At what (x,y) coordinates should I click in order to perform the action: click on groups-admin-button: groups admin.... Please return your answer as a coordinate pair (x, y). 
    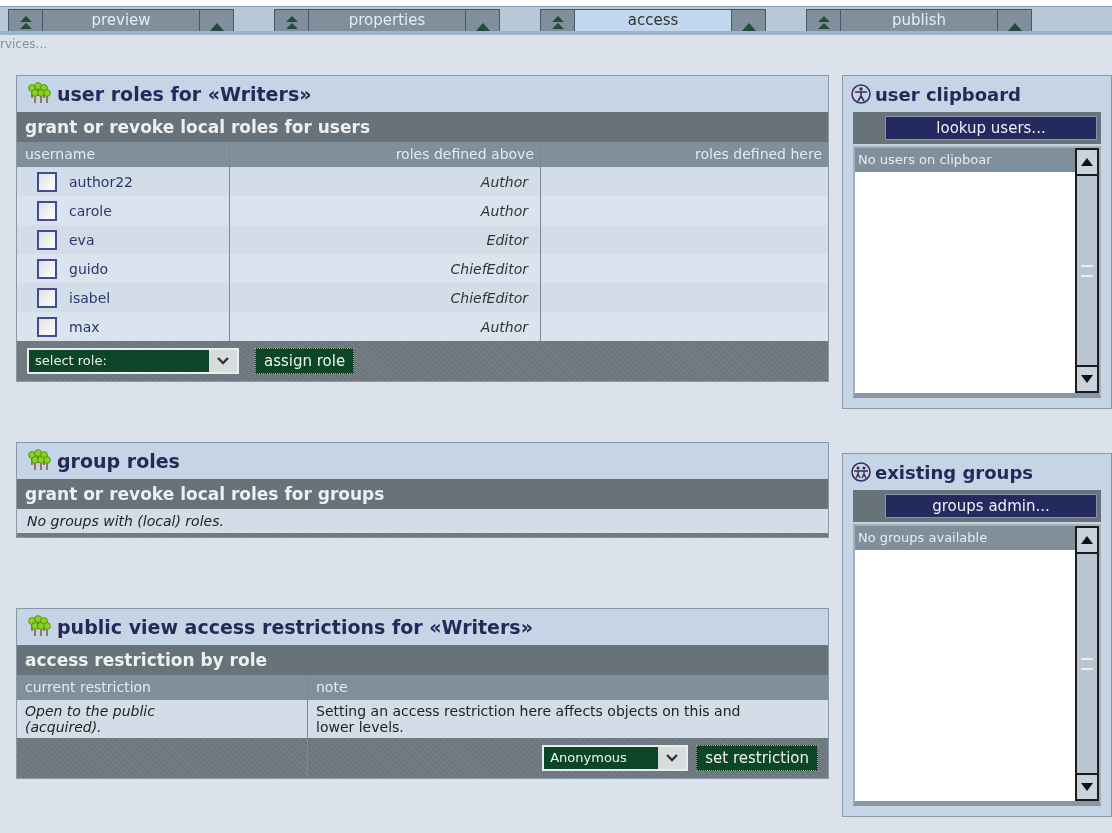
    Looking at the image, I should click on (991, 506).